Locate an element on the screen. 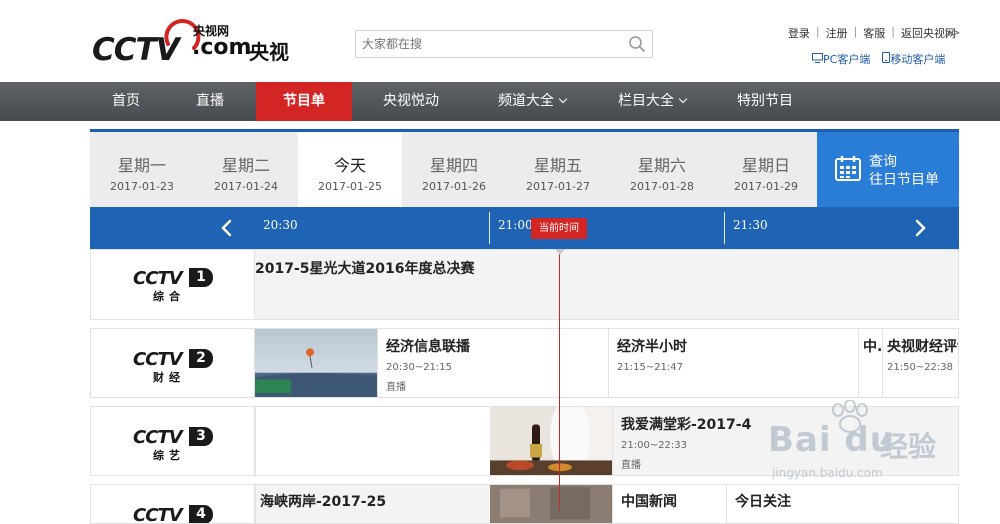 The width and height of the screenshot is (1000, 524). channel-number: 2 is located at coordinates (201, 358).